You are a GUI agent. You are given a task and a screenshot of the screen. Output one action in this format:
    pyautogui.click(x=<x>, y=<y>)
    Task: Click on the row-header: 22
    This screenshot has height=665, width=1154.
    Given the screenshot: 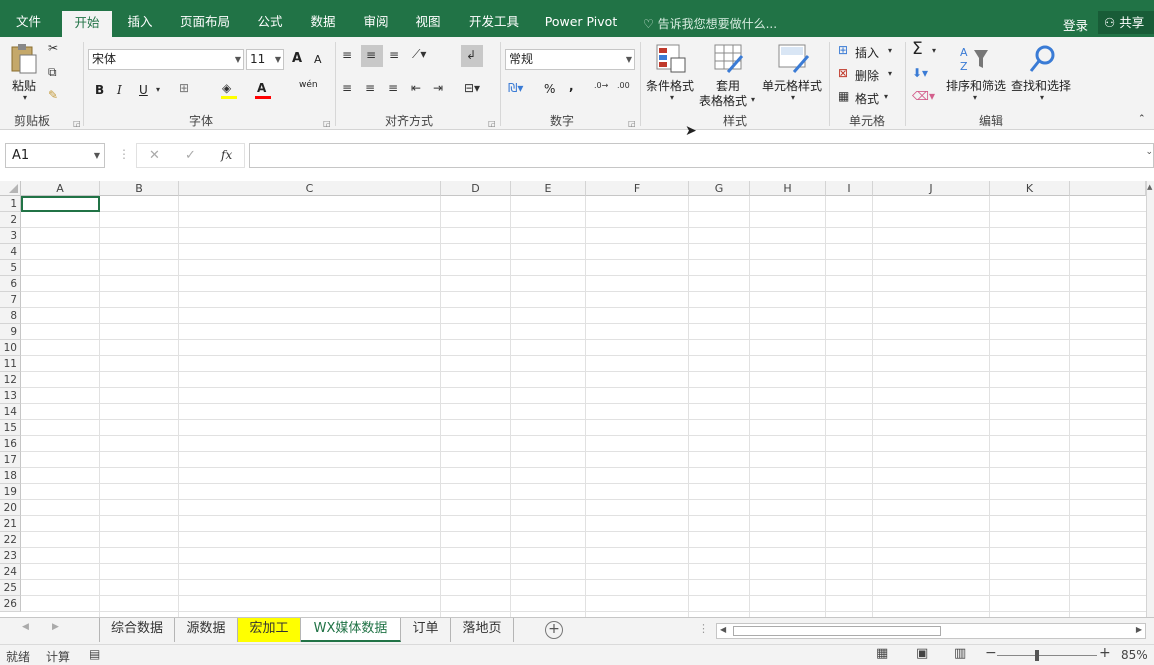 What is the action you would take?
    pyautogui.click(x=10, y=540)
    